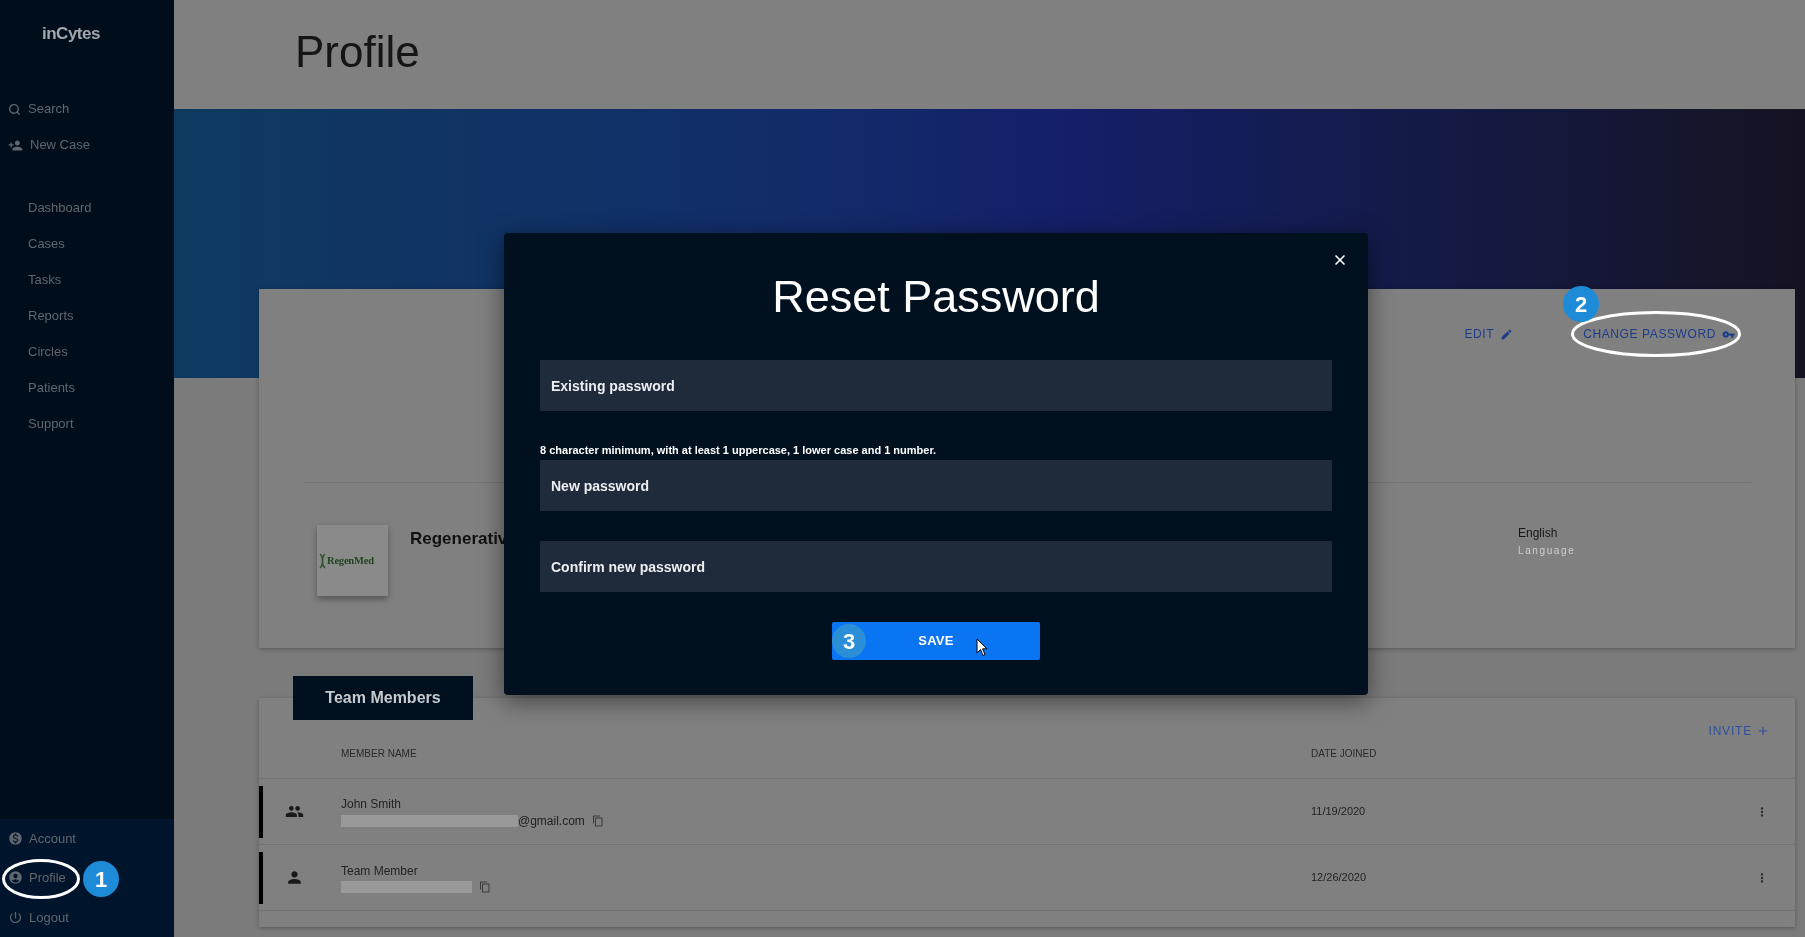  Describe the element at coordinates (982, 647) in the screenshot. I see `cursor-icon` at that location.